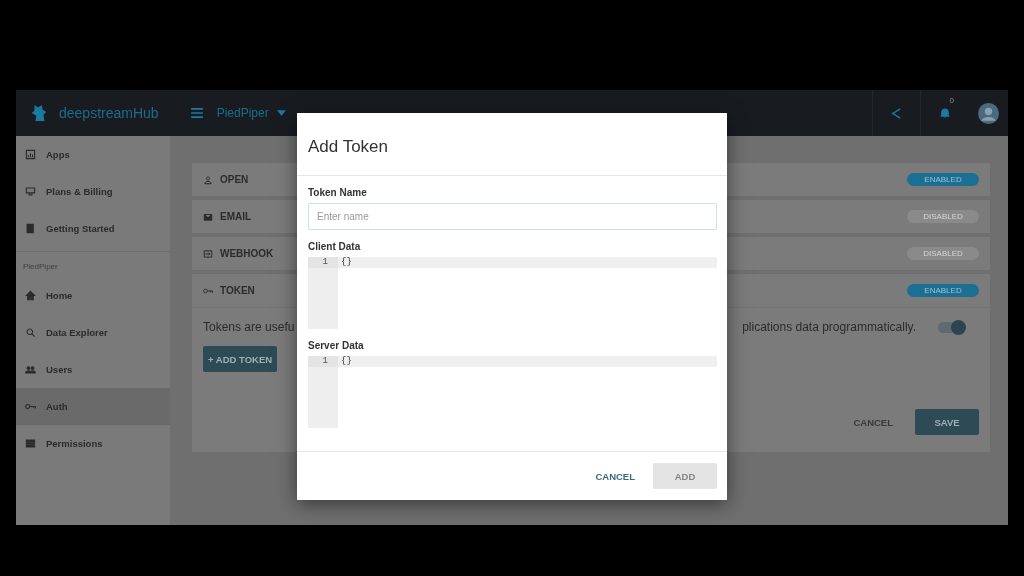 Image resolution: width=1024 pixels, height=576 pixels. What do you see at coordinates (234, 179) in the screenshot?
I see `auth-method-label: OPEN` at bounding box center [234, 179].